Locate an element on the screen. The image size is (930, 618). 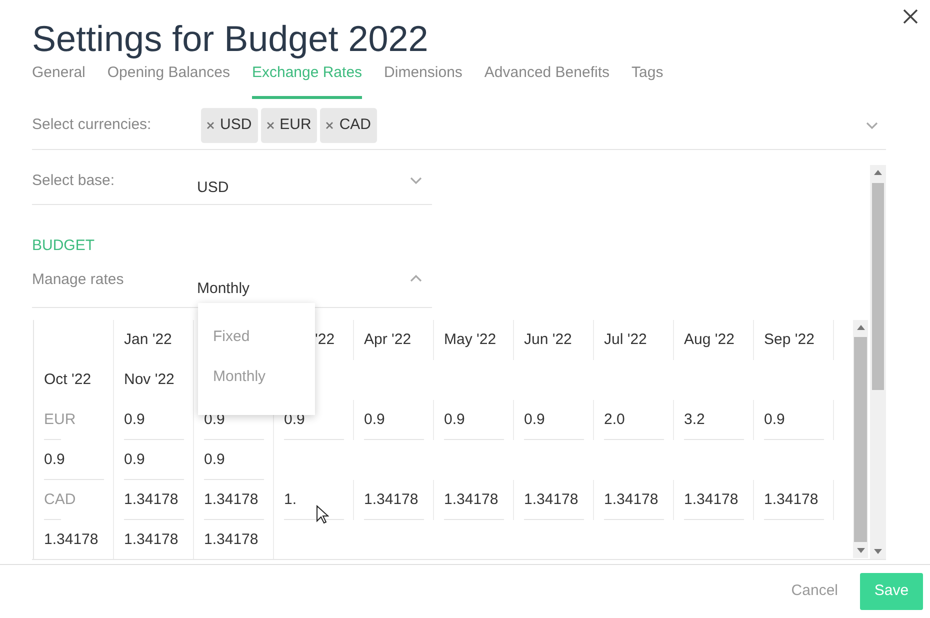
column-header: Jan '22 is located at coordinates (148, 340).